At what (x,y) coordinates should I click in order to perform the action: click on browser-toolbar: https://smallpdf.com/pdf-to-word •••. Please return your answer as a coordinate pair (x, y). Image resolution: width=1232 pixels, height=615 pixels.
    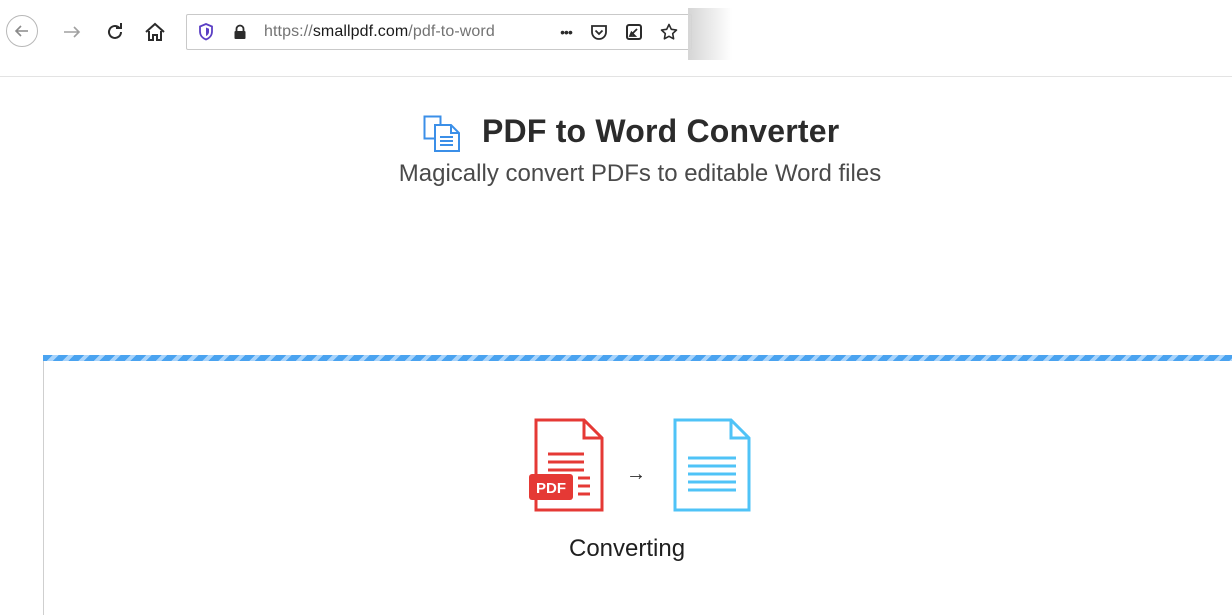
    Looking at the image, I should click on (616, 32).